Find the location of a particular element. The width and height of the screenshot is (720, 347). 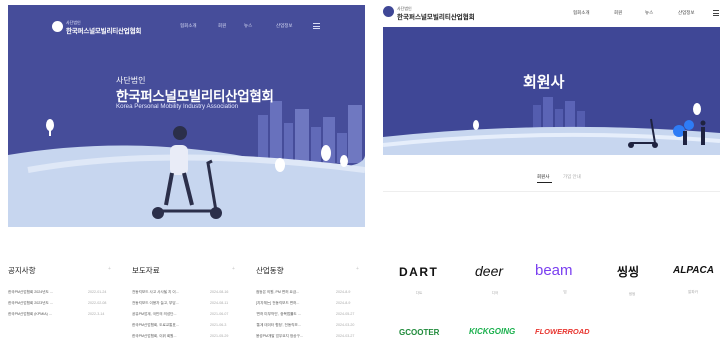

member-card: FLOWERROAD is located at coordinates (570, 331).